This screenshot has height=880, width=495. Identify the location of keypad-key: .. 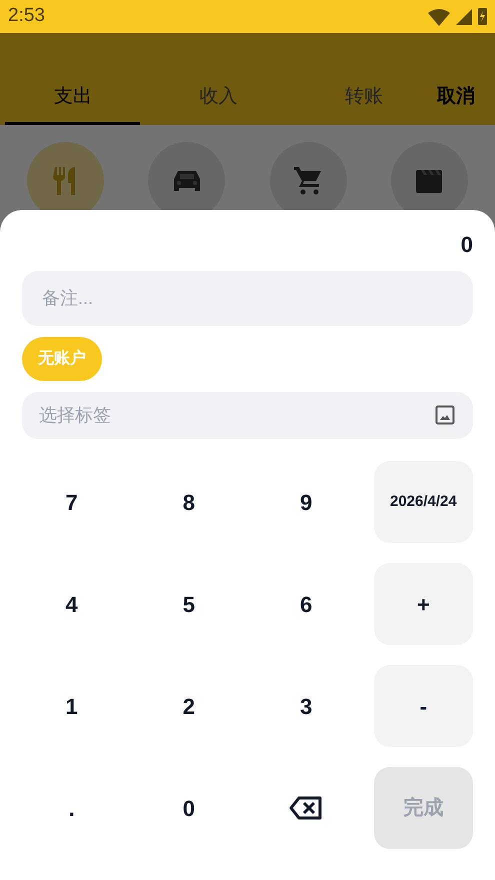
(72, 808).